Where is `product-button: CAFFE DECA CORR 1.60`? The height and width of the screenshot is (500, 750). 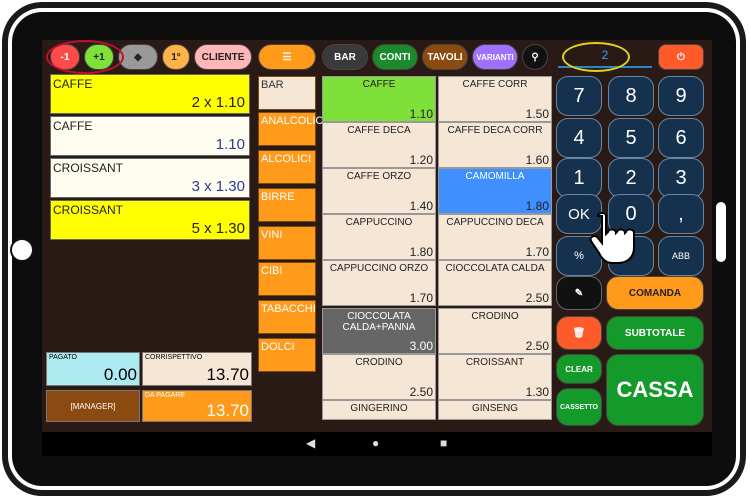
product-button: CAFFE DECA CORR 1.60 is located at coordinates (495, 145).